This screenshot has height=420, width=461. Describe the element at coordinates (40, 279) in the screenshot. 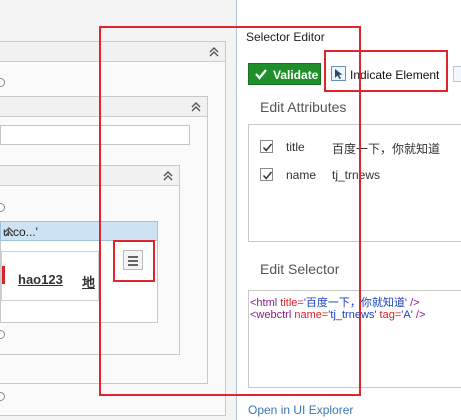

I see `preview-link-hao123: hao123` at that location.